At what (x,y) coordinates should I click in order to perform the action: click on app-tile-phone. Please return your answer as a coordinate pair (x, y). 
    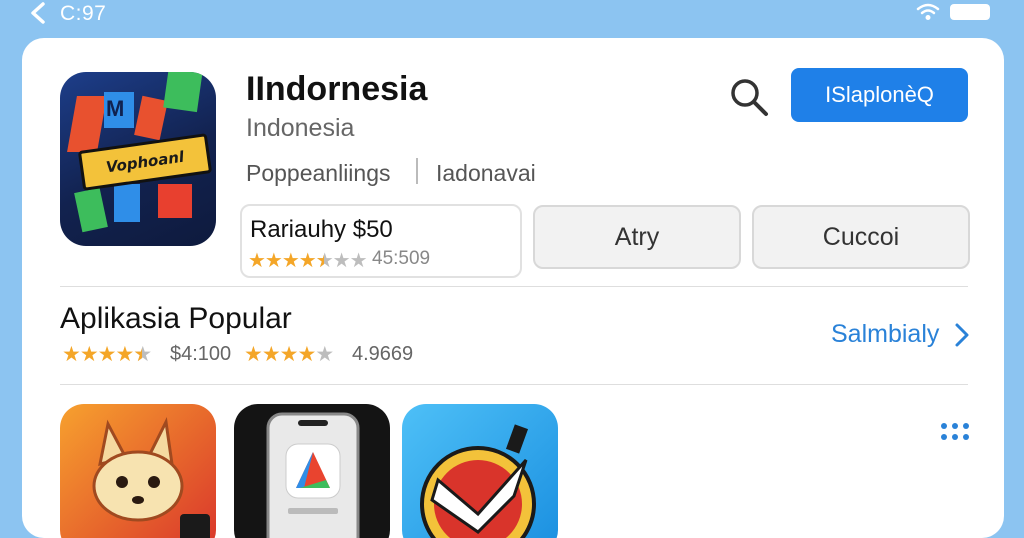
    Looking at the image, I should click on (312, 471).